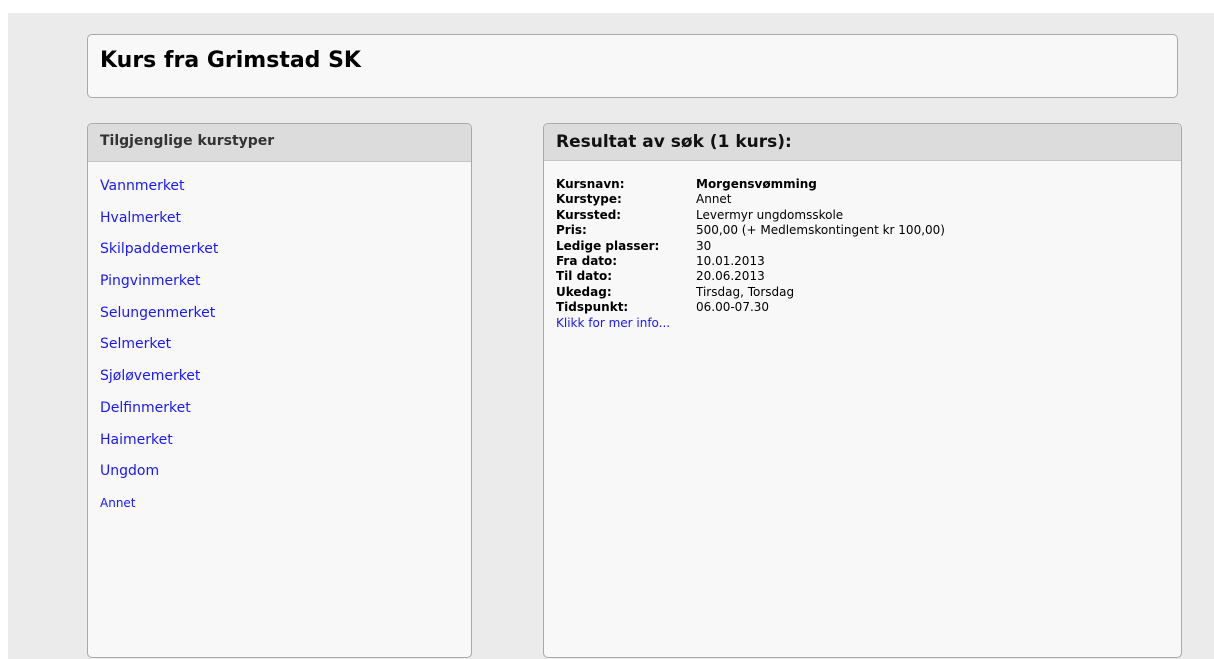 Image resolution: width=1214 pixels, height=659 pixels. What do you see at coordinates (129, 471) in the screenshot?
I see `course-type-link-ungdom: Ungdom` at bounding box center [129, 471].